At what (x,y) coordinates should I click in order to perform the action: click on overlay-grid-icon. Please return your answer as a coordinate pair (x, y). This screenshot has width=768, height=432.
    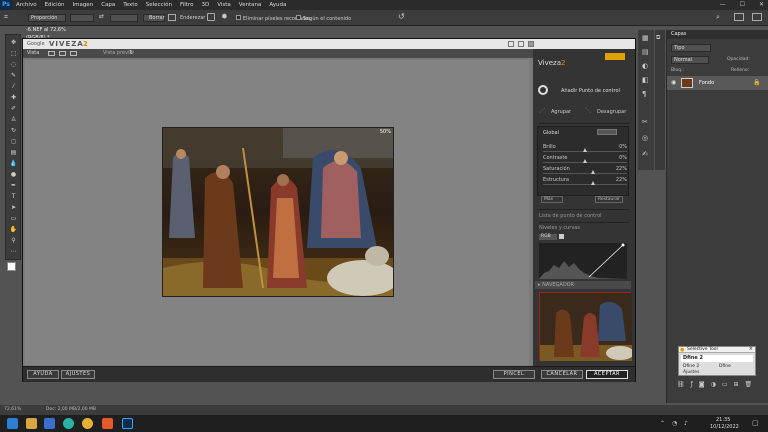
    Looking at the image, I should click on (211, 17).